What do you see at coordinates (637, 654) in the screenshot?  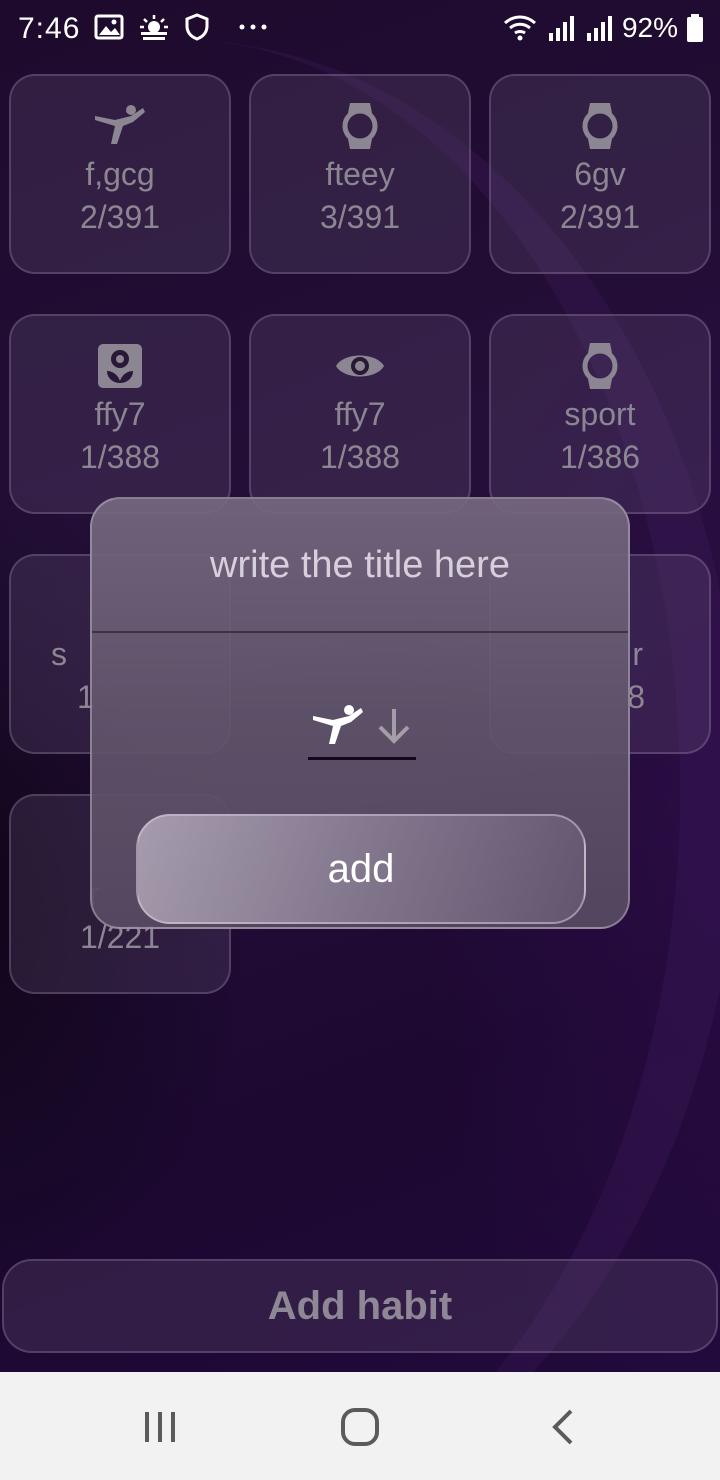 I see `habit-title: r` at bounding box center [637, 654].